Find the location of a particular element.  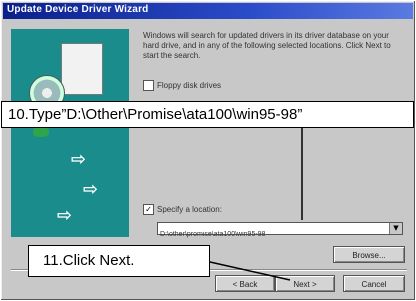

green-shape-icon is located at coordinates (41, 132).